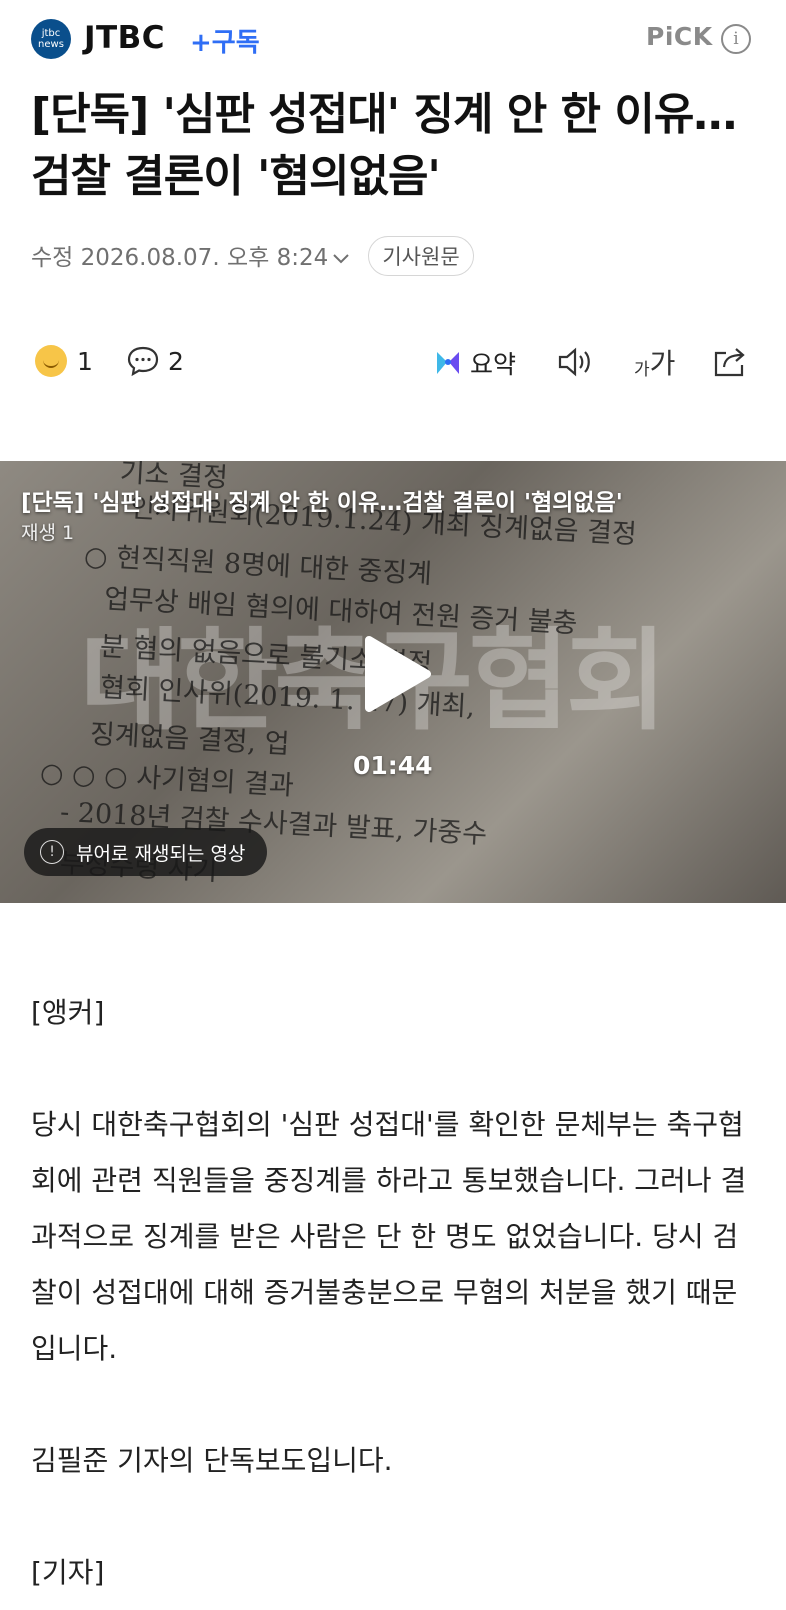 The height and width of the screenshot is (1610, 786). I want to click on share-button, so click(731, 362).